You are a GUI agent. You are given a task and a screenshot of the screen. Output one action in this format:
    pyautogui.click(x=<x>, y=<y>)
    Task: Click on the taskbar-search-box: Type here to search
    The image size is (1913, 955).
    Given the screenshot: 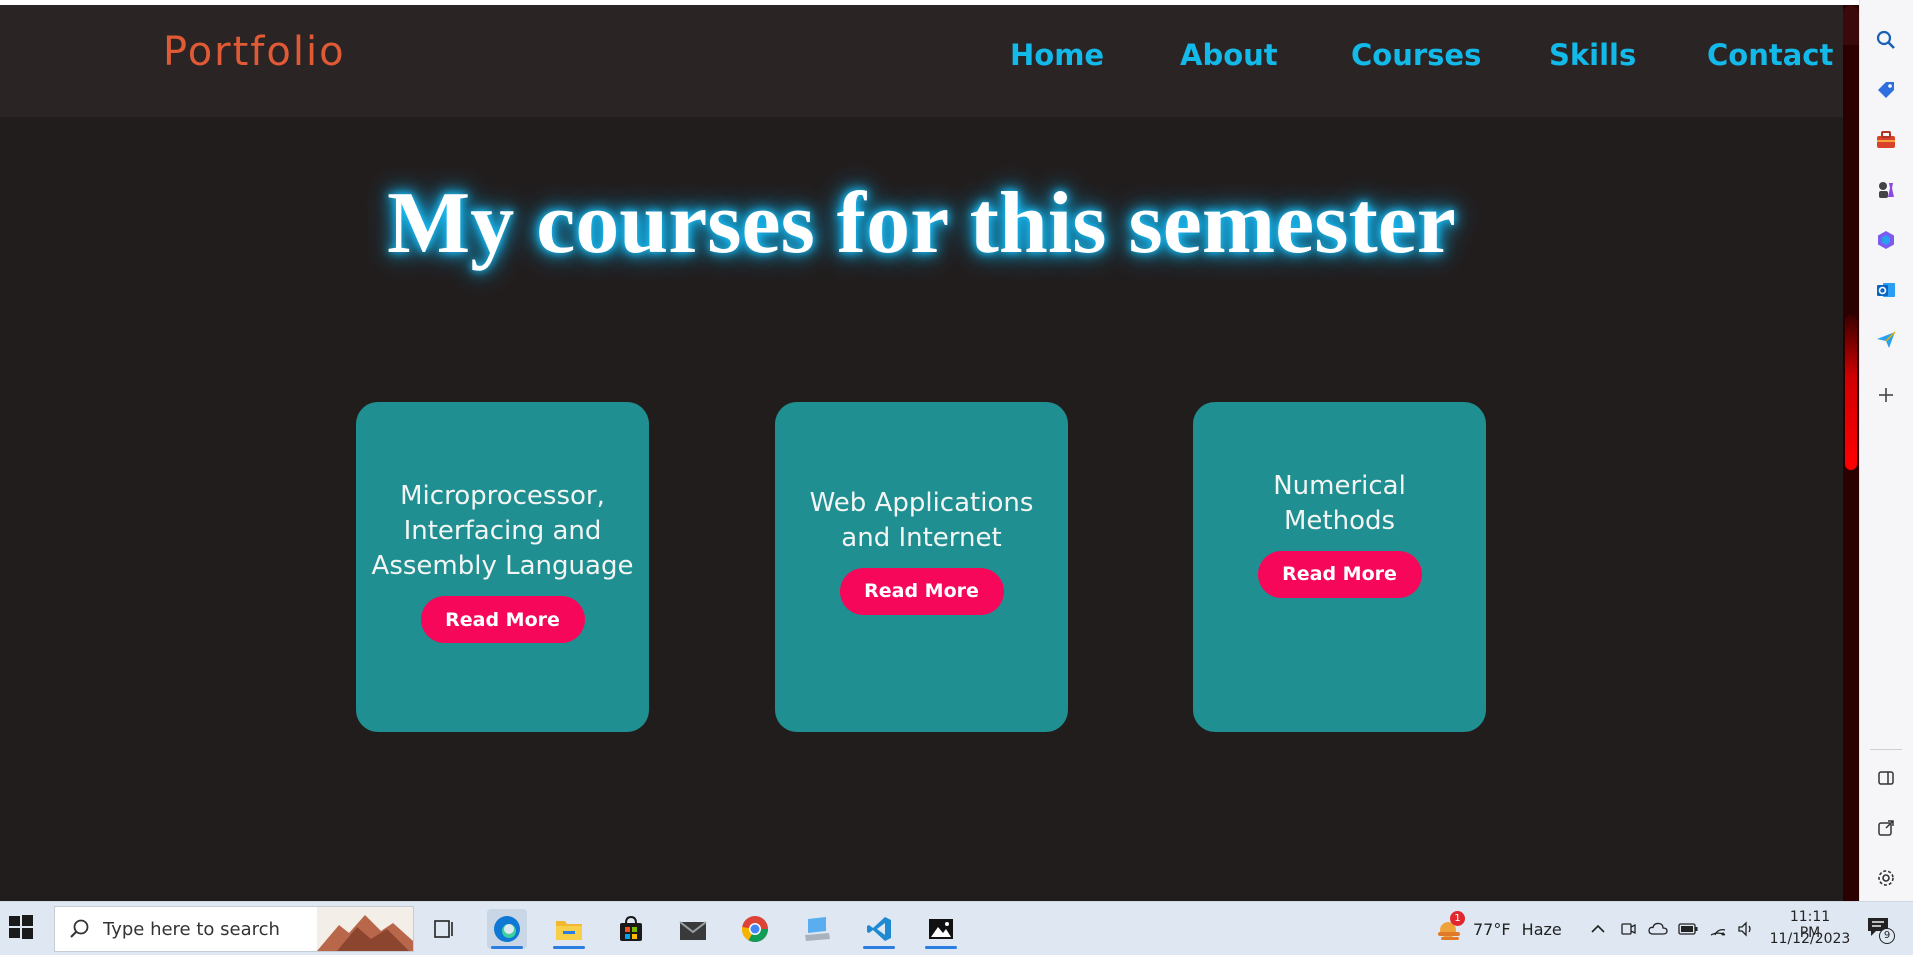 What is the action you would take?
    pyautogui.click(x=234, y=929)
    